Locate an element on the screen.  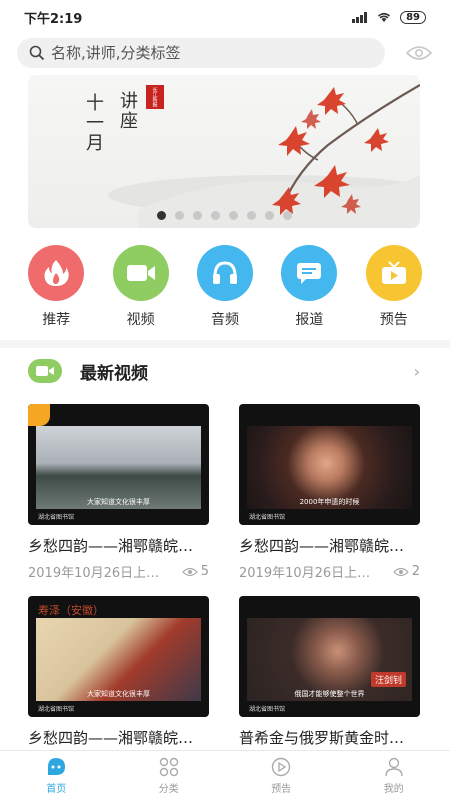
search-icon is located at coordinates (37, 53).